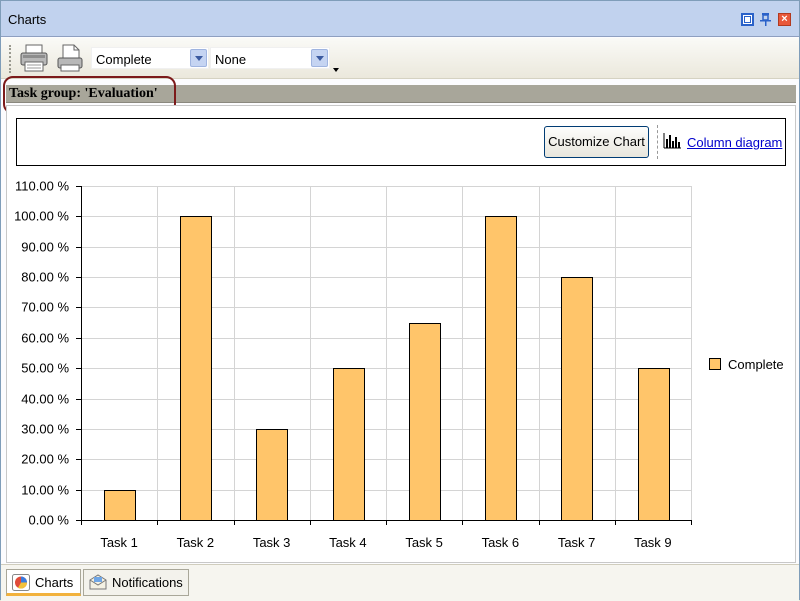 The height and width of the screenshot is (601, 800). What do you see at coordinates (756, 364) in the screenshot?
I see `legend-label: Complete` at bounding box center [756, 364].